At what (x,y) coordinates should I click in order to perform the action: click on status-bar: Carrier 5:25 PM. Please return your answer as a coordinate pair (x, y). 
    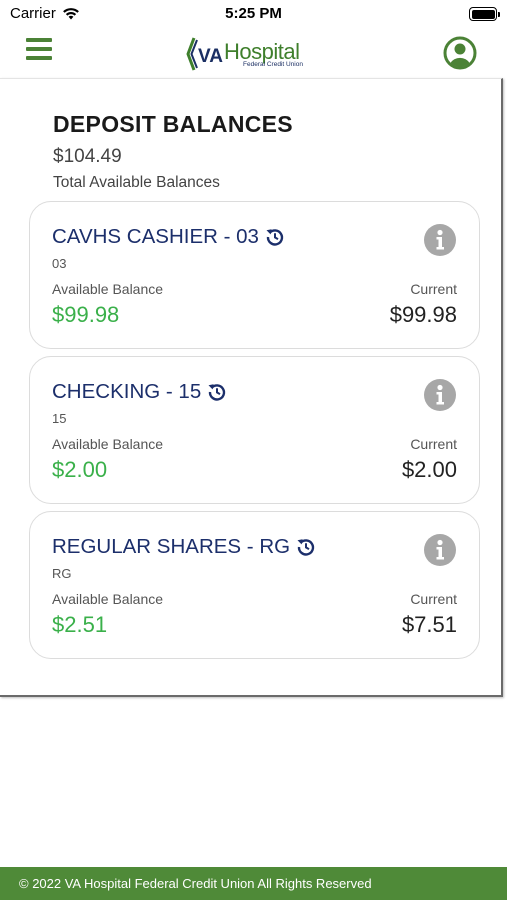
    Looking at the image, I should click on (253, 14).